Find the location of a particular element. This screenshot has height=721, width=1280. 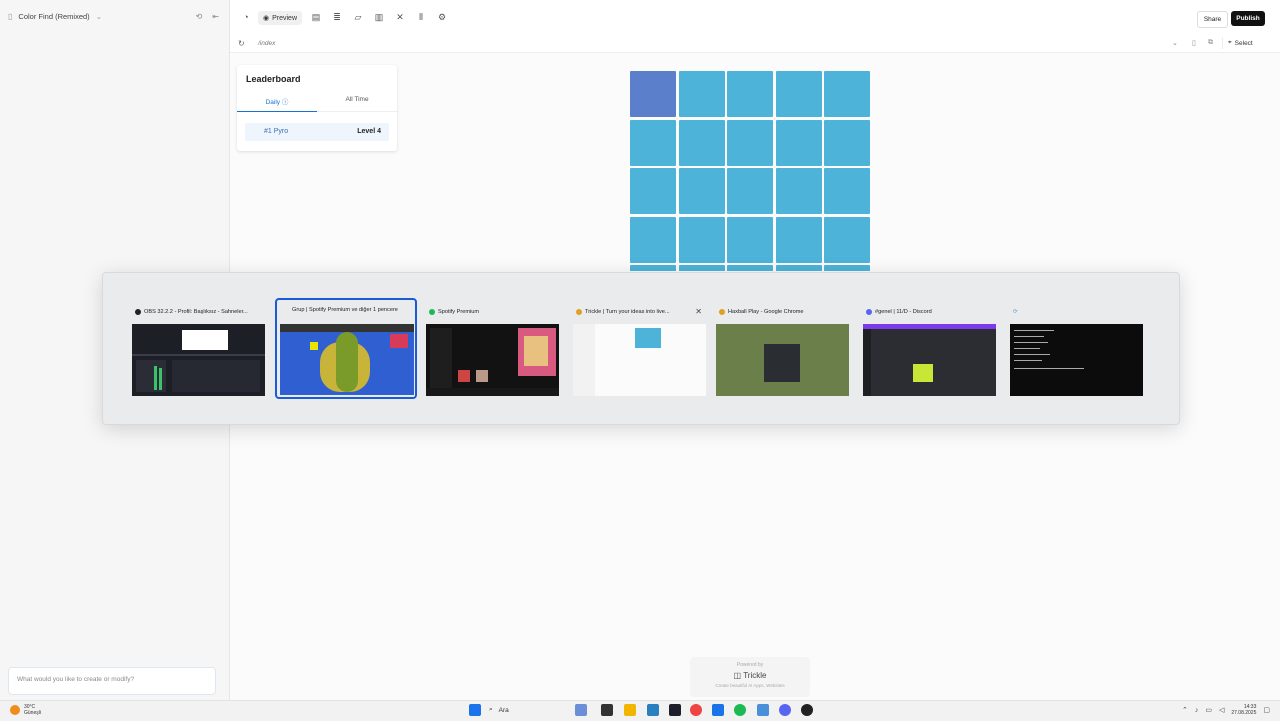

close-window-icon: ✕ is located at coordinates (698, 311).